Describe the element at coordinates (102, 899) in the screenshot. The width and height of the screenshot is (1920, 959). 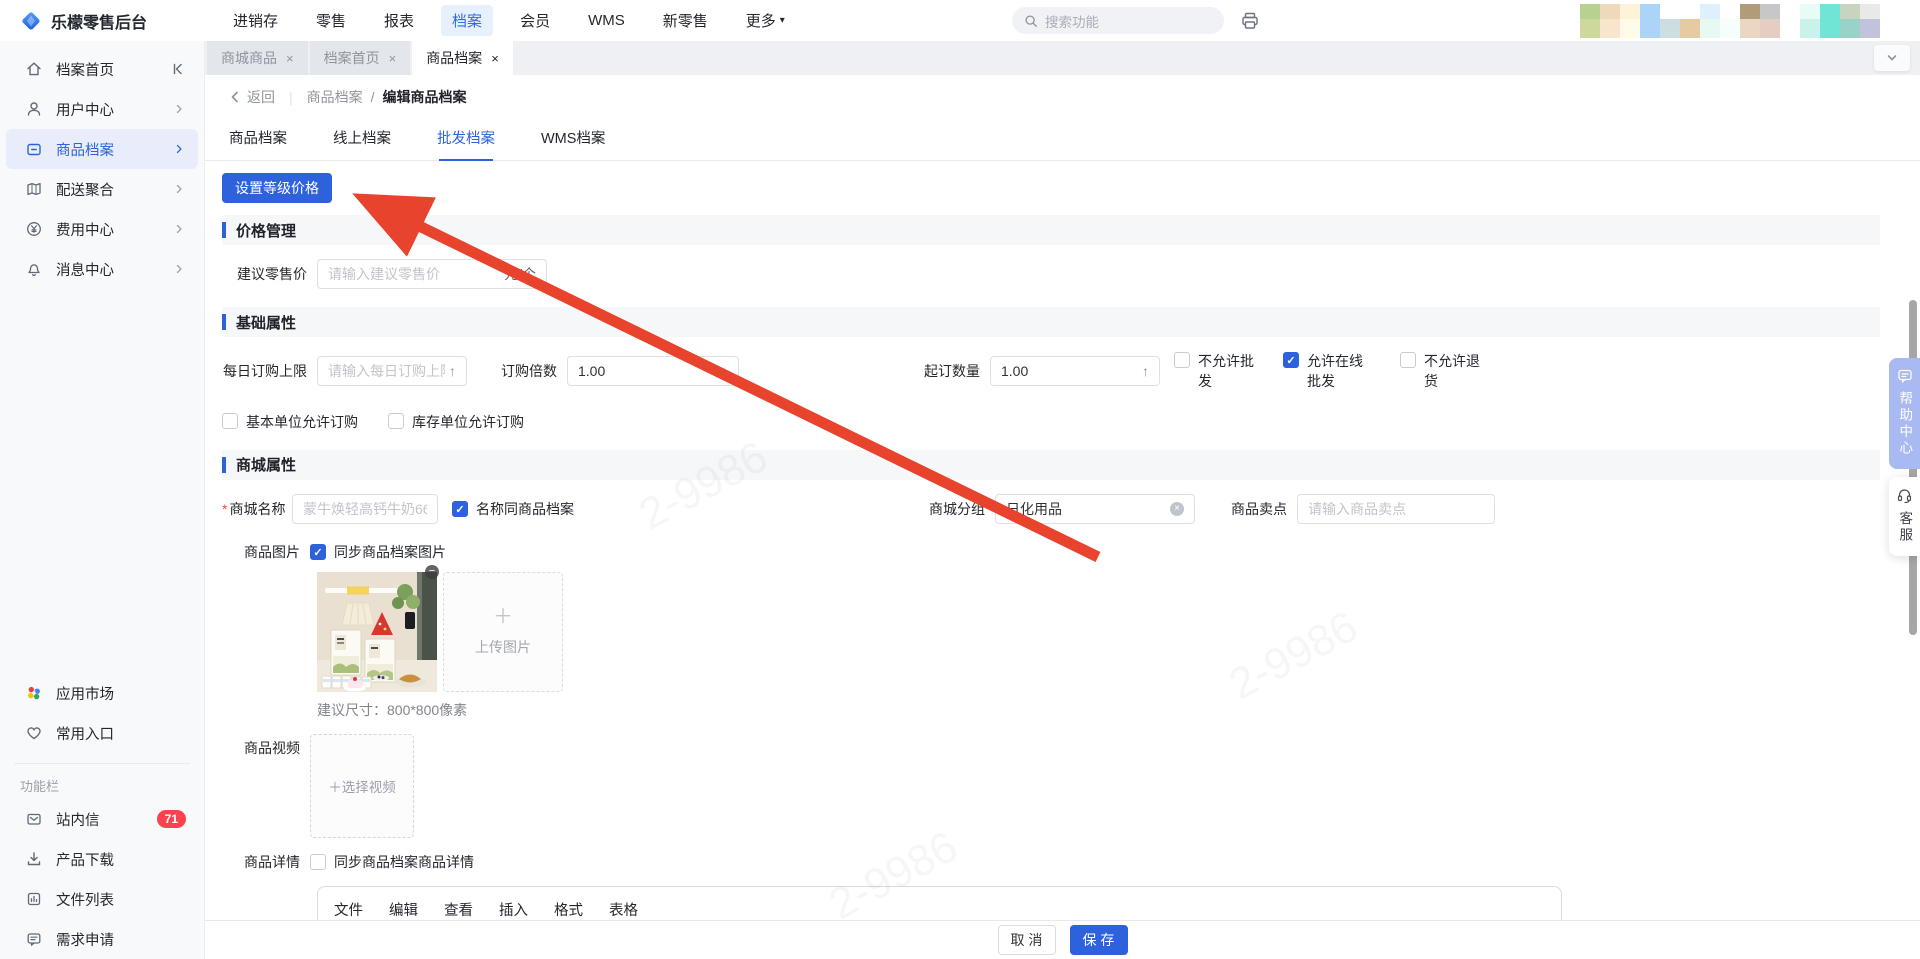
I see `sidebar-item-file-list: 文件列表` at that location.